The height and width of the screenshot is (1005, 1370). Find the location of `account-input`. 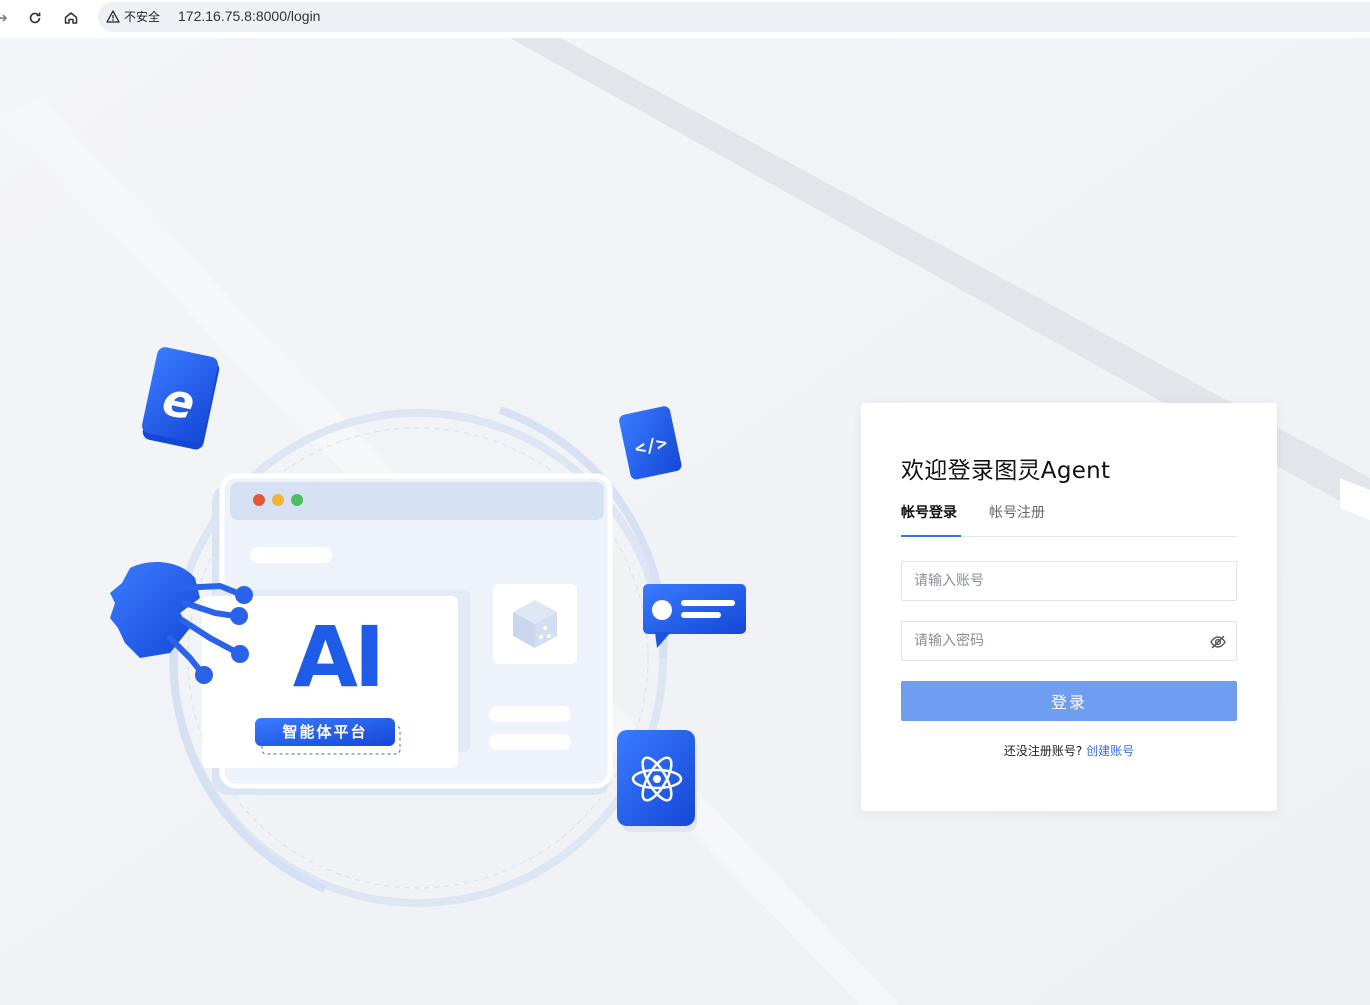

account-input is located at coordinates (1054, 581).